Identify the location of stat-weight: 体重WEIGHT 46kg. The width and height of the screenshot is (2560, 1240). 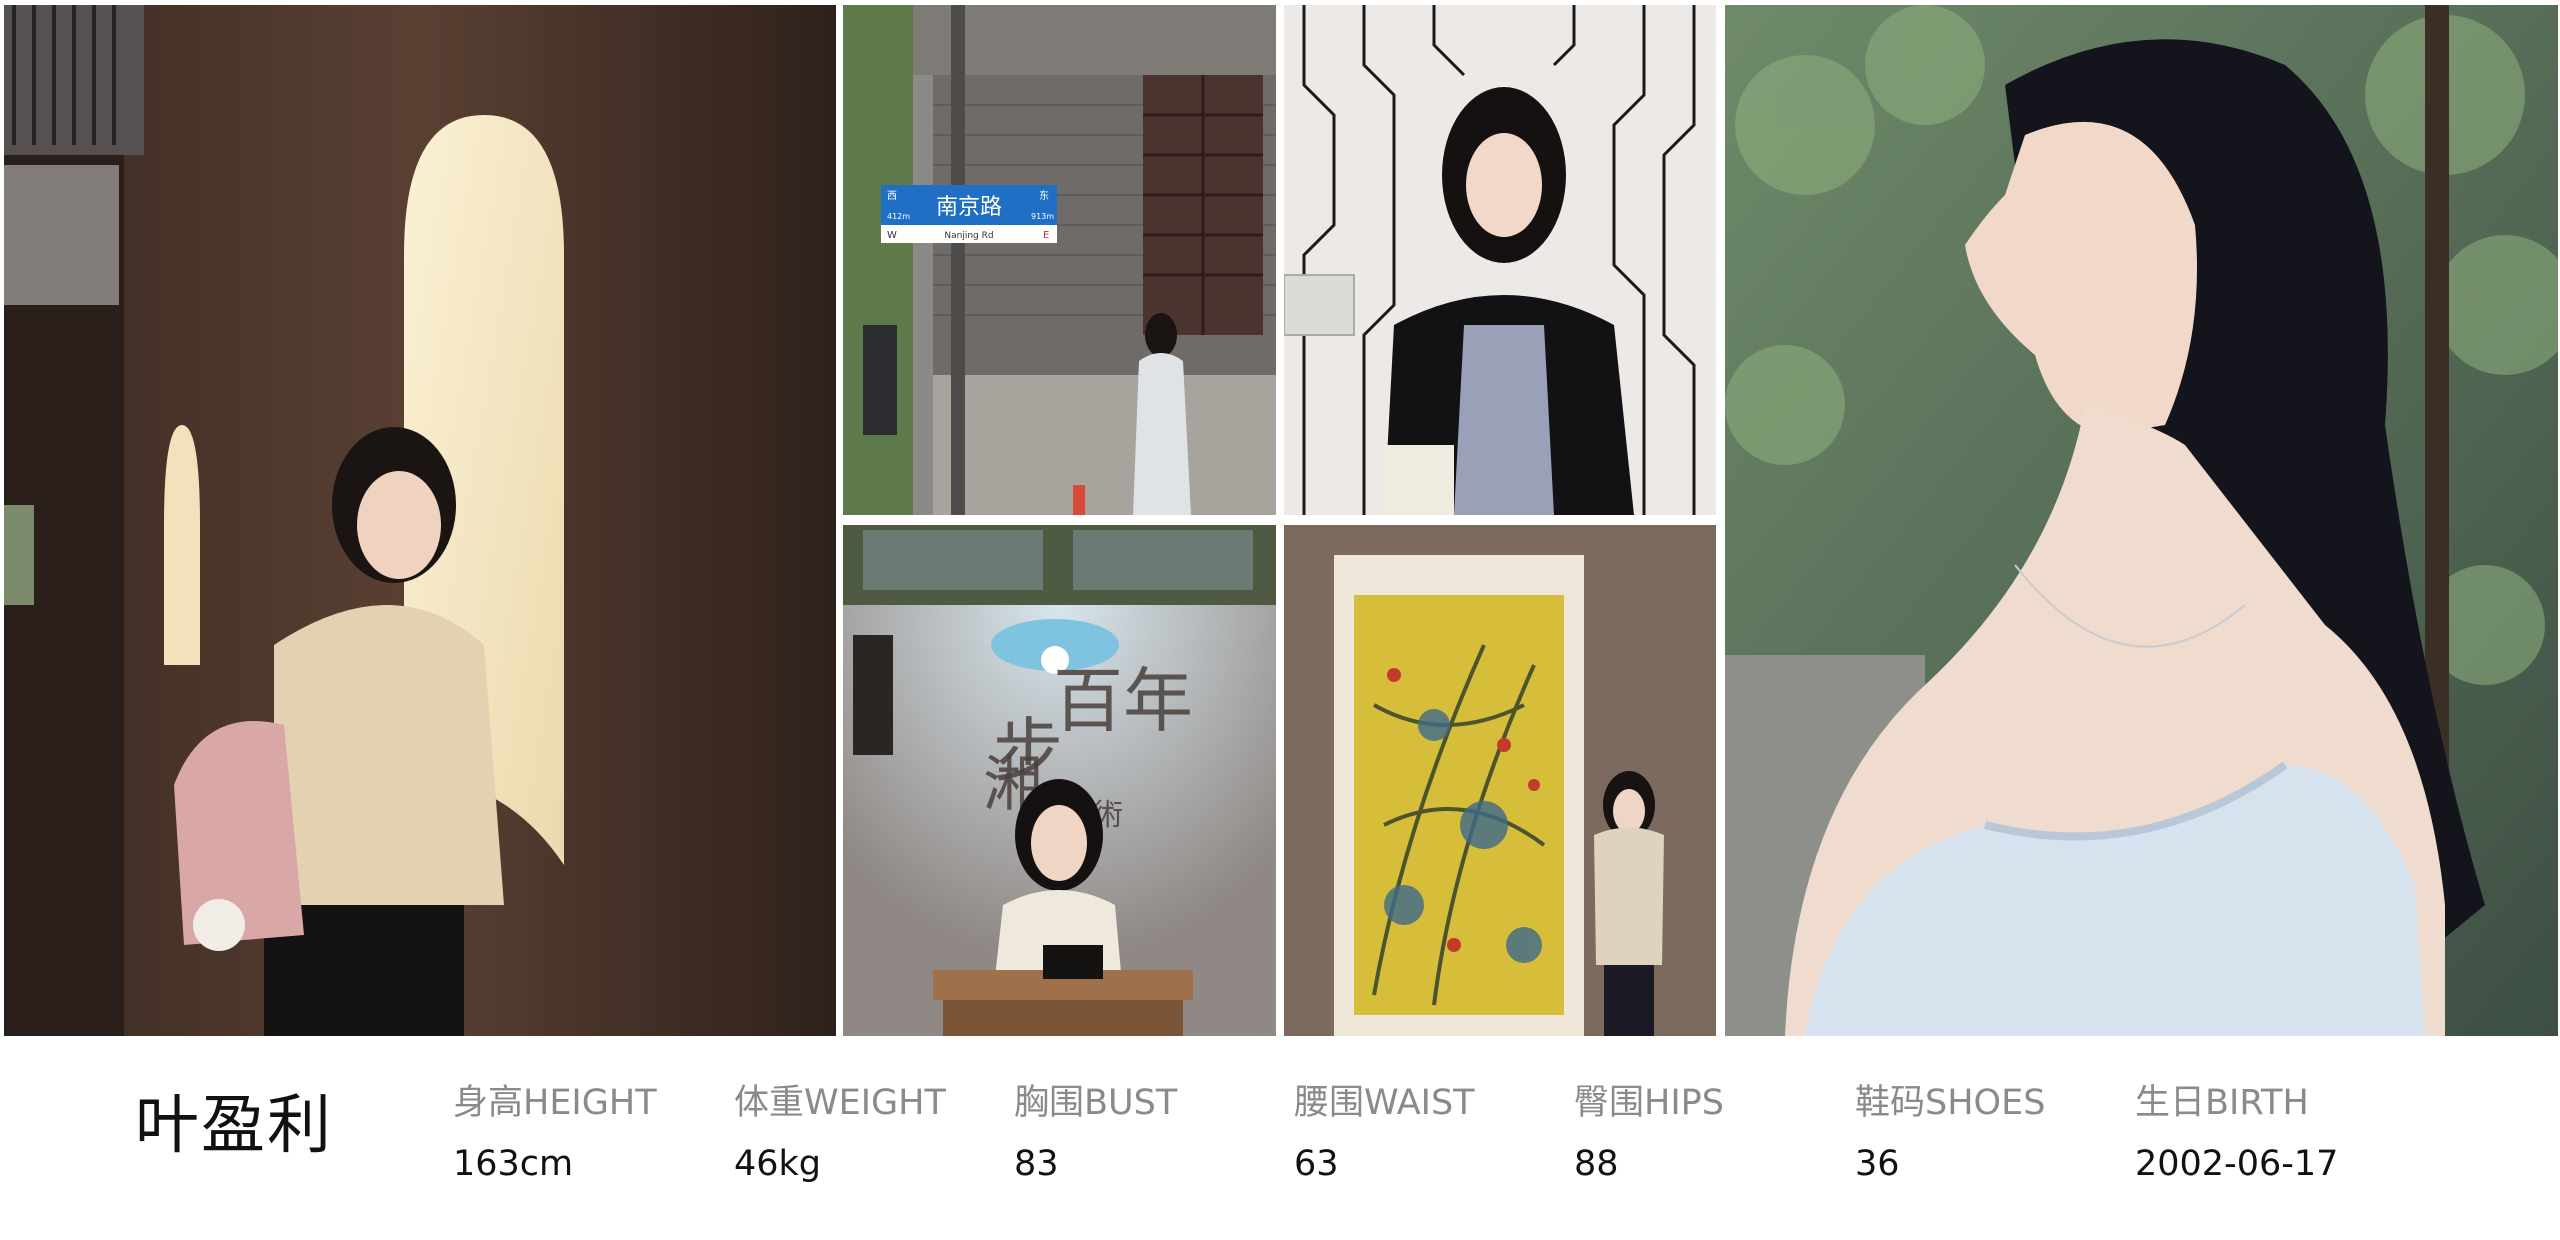
(840, 1134).